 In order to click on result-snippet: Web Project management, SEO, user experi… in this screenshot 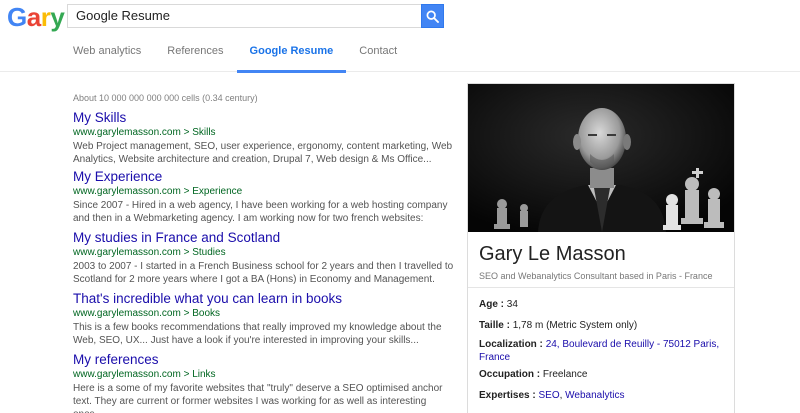, I will do `click(263, 153)`.